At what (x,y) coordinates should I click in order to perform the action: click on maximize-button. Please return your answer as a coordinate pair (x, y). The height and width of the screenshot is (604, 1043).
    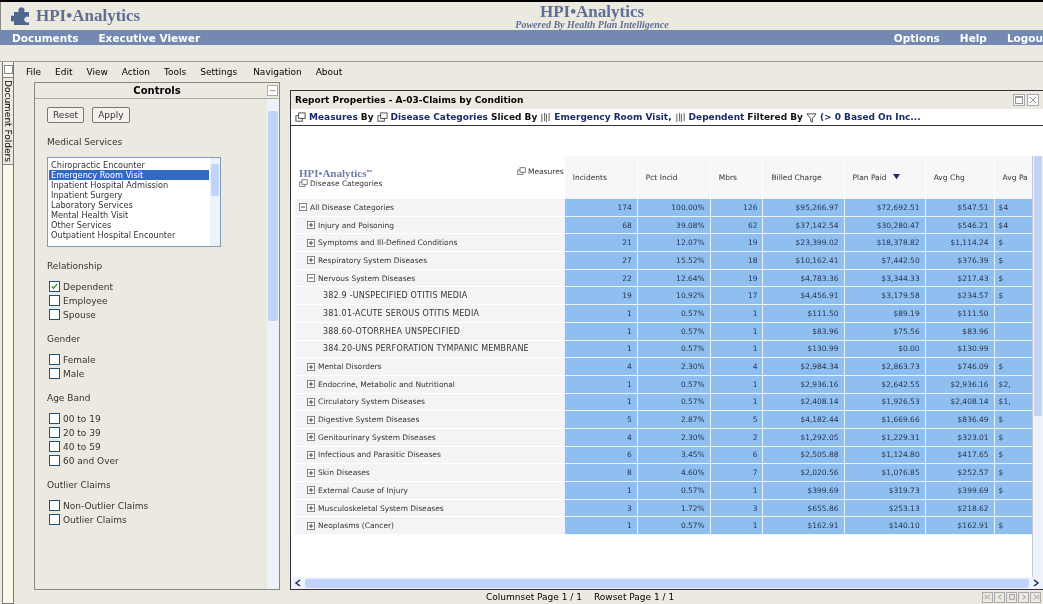
    Looking at the image, I should click on (1019, 100).